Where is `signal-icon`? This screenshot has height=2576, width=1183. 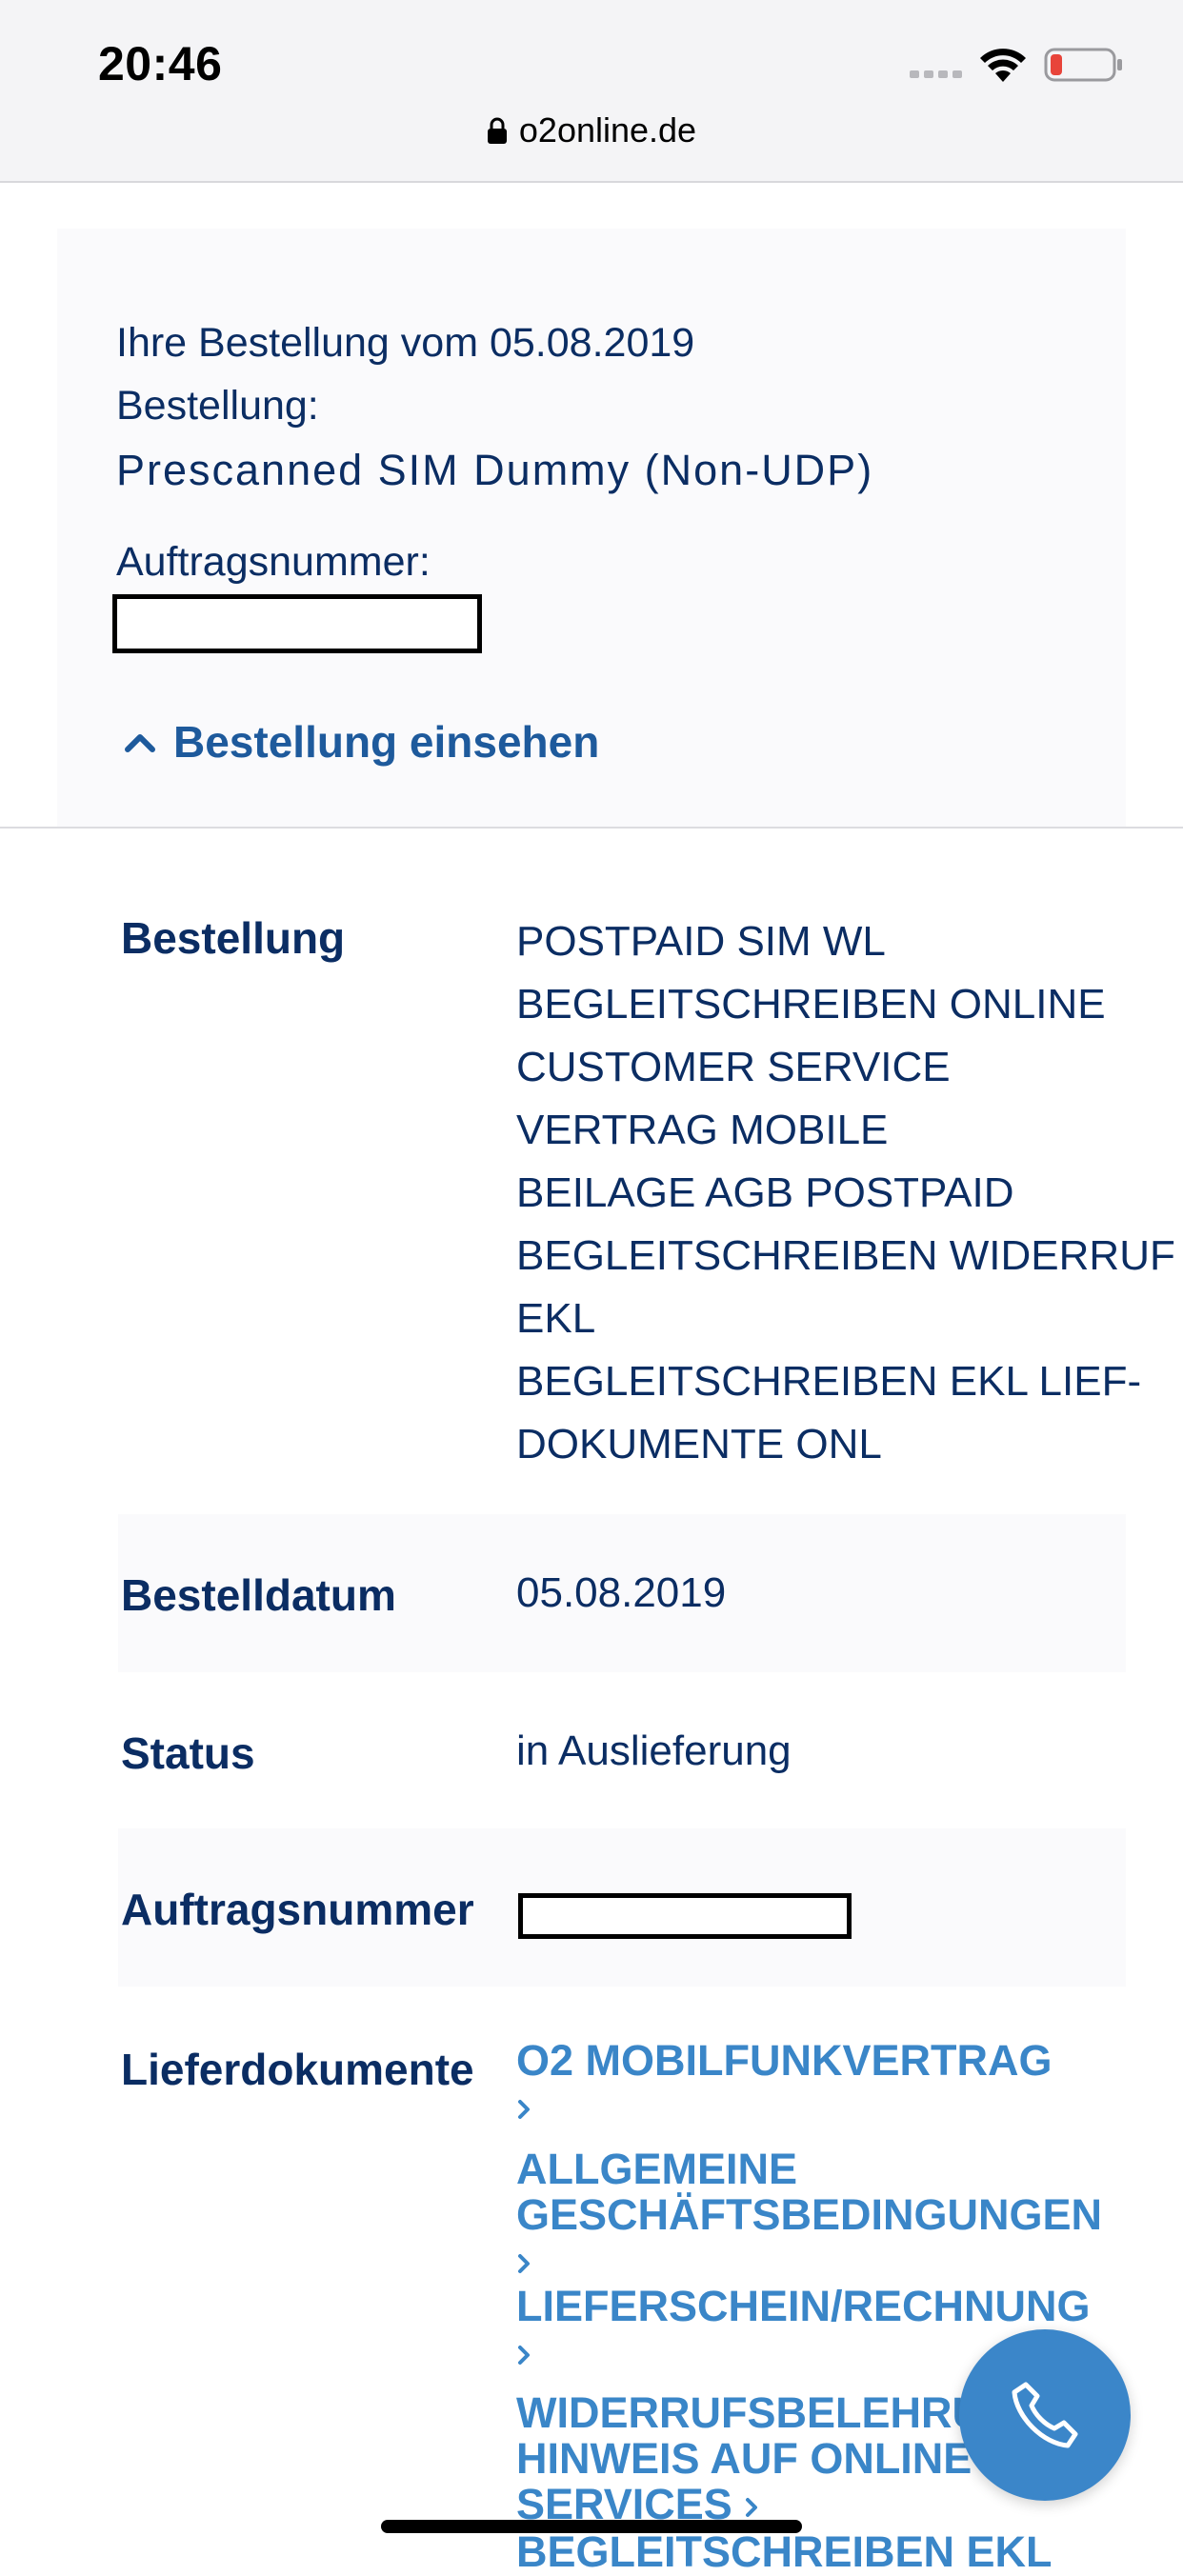
signal-icon is located at coordinates (936, 74).